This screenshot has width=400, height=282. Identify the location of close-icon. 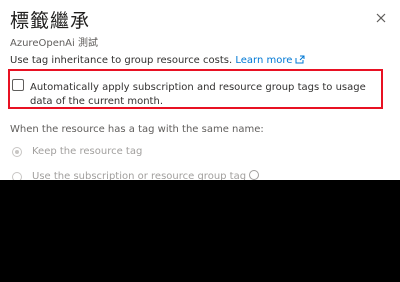
(381, 17).